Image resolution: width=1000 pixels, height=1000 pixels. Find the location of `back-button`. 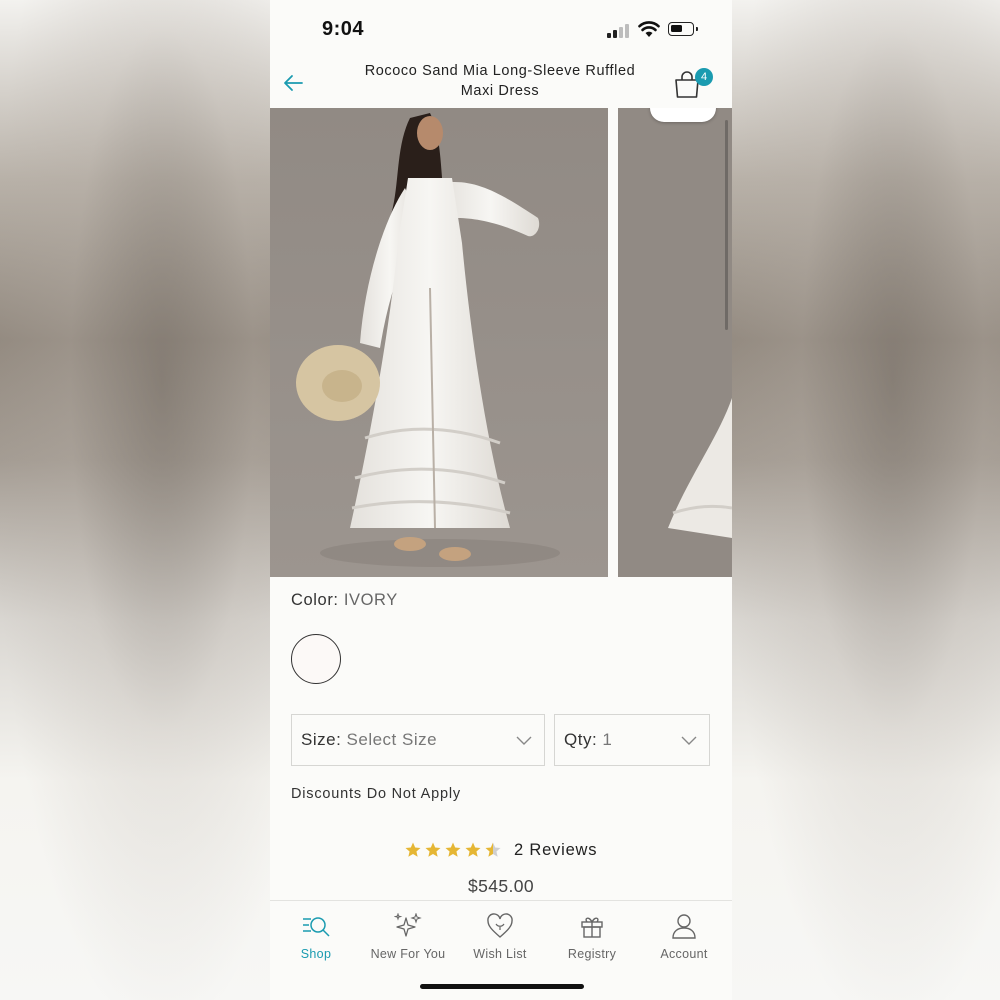

back-button is located at coordinates (293, 83).